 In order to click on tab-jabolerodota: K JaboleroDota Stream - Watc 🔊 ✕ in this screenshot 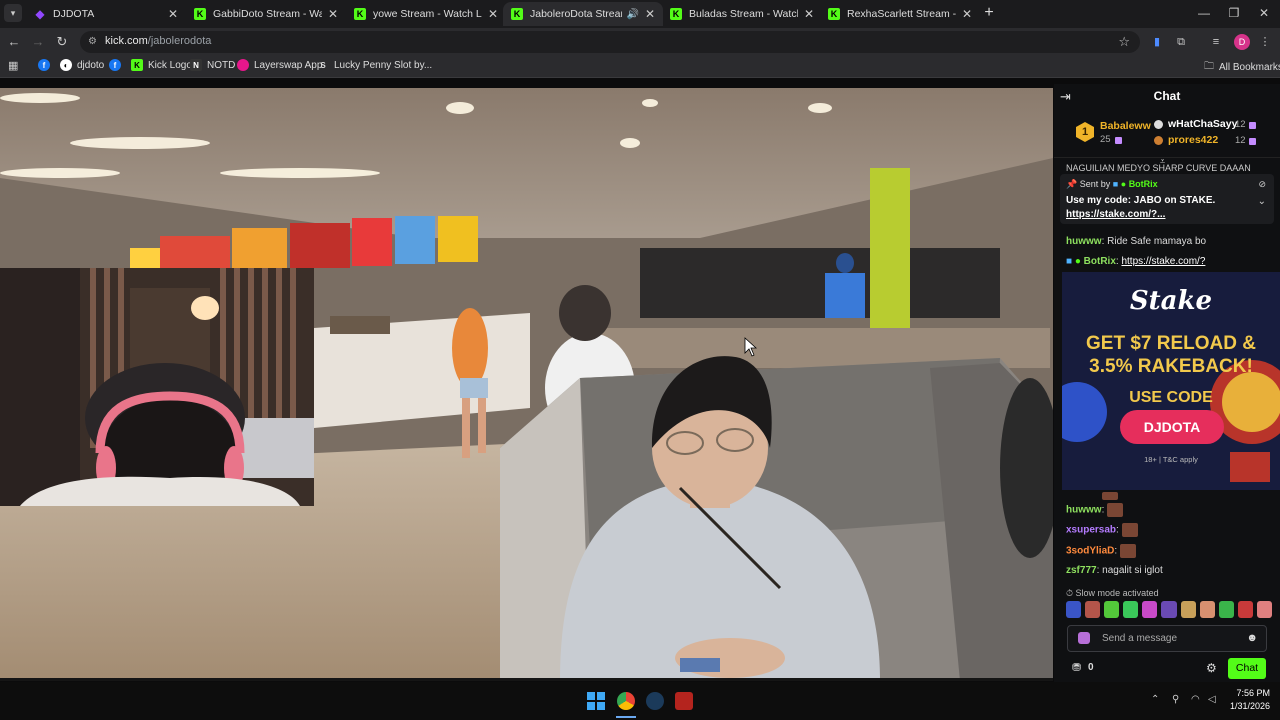, I will do `click(583, 14)`.